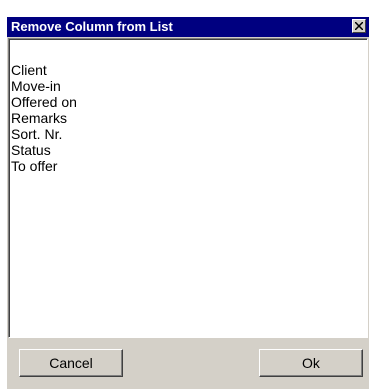 This screenshot has height=389, width=376. I want to click on list-item-offered-on: Offered on, so click(44, 102).